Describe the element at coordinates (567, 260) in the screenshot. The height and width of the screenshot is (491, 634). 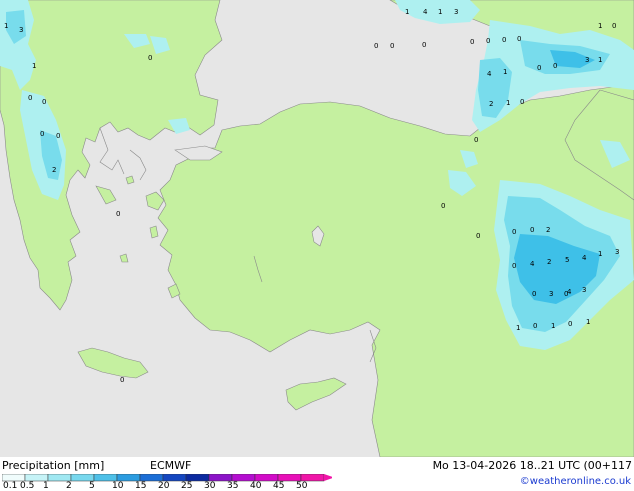
I see `precip-label: 5` at that location.